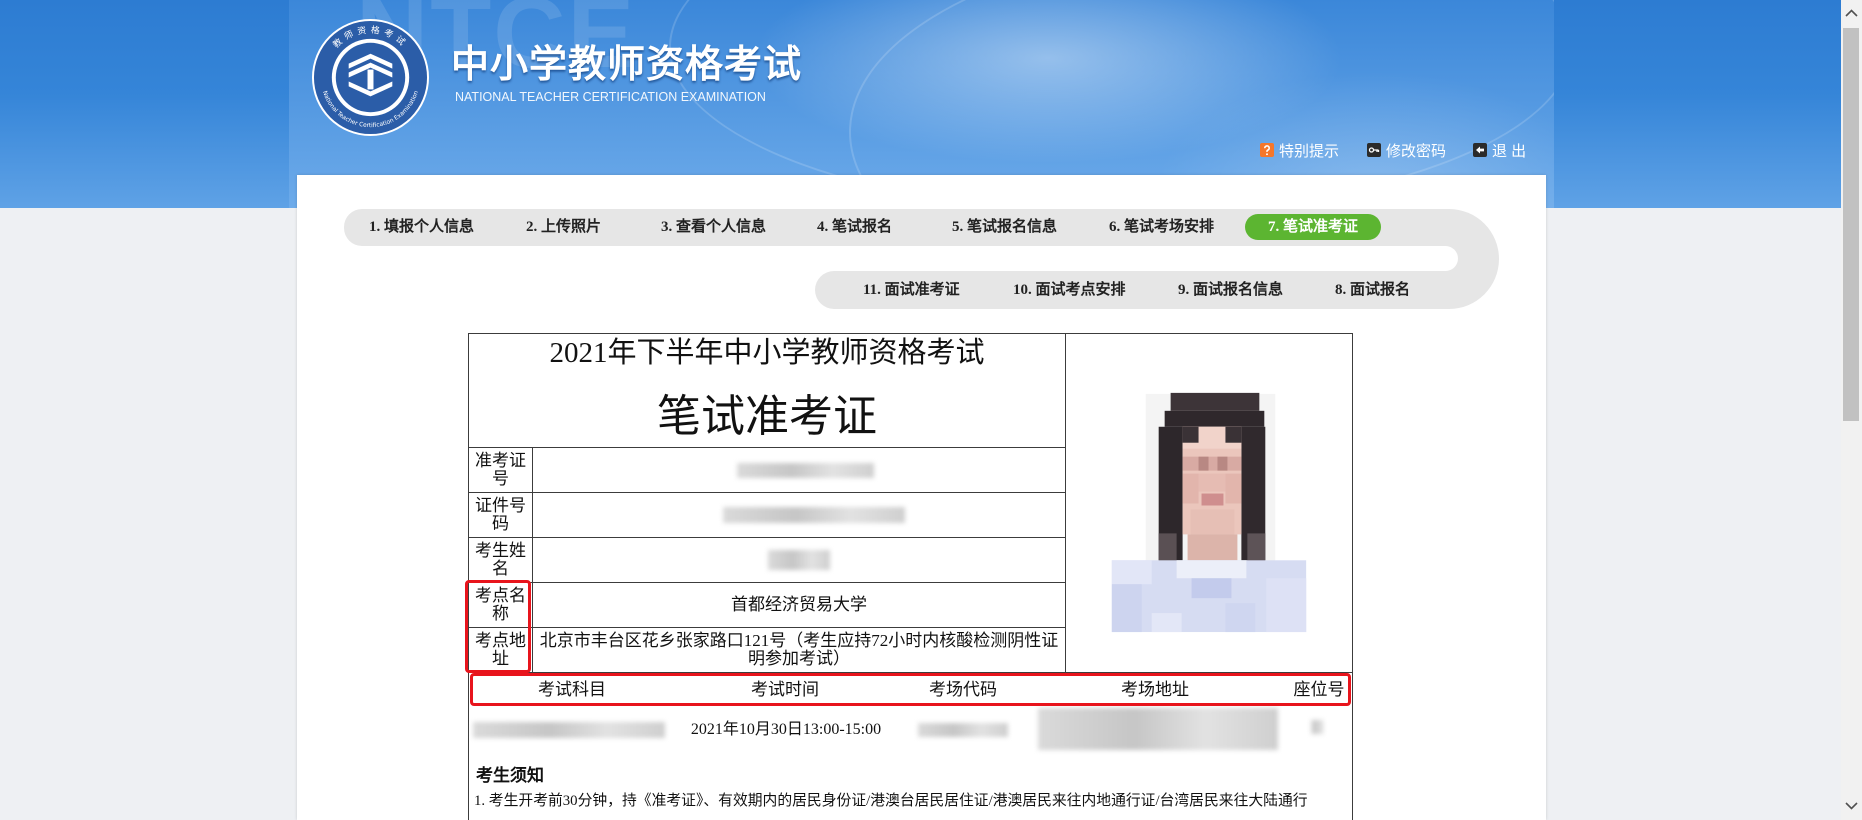 This screenshot has width=1862, height=820. Describe the element at coordinates (1480, 150) in the screenshot. I see `logout-icon` at that location.